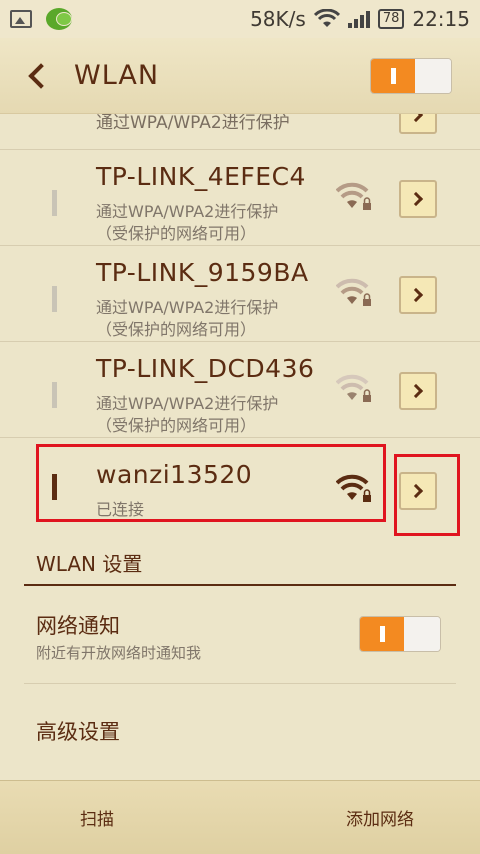 The height and width of the screenshot is (854, 480). Describe the element at coordinates (89, 564) in the screenshot. I see `section-title: WLAN 设置` at that location.